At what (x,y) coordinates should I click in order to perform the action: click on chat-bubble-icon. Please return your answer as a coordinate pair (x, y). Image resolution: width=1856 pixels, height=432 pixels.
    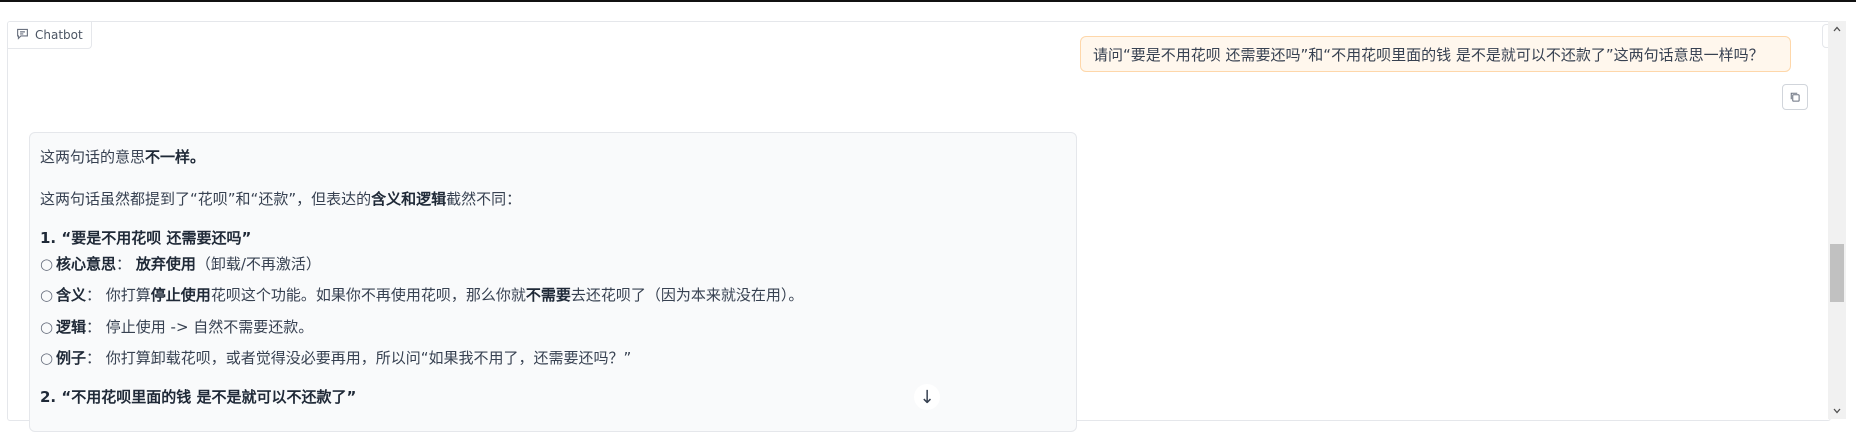
    Looking at the image, I should click on (22, 35).